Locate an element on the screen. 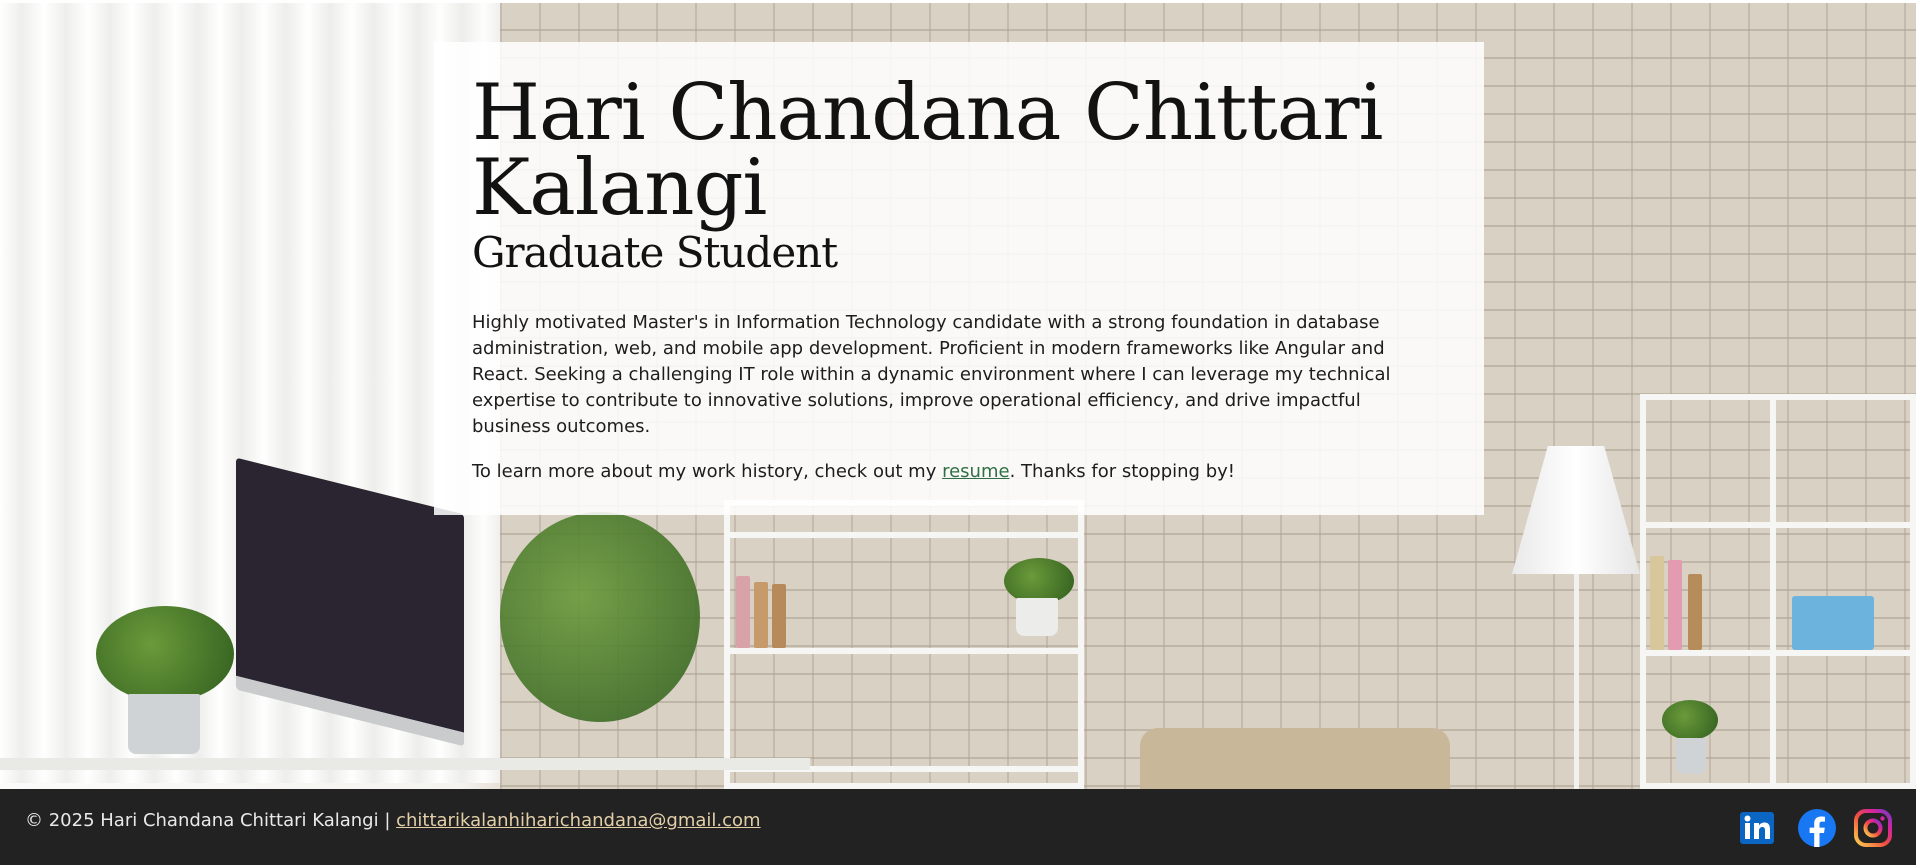 The image size is (1916, 865). facebook-icon is located at coordinates (1817, 828).